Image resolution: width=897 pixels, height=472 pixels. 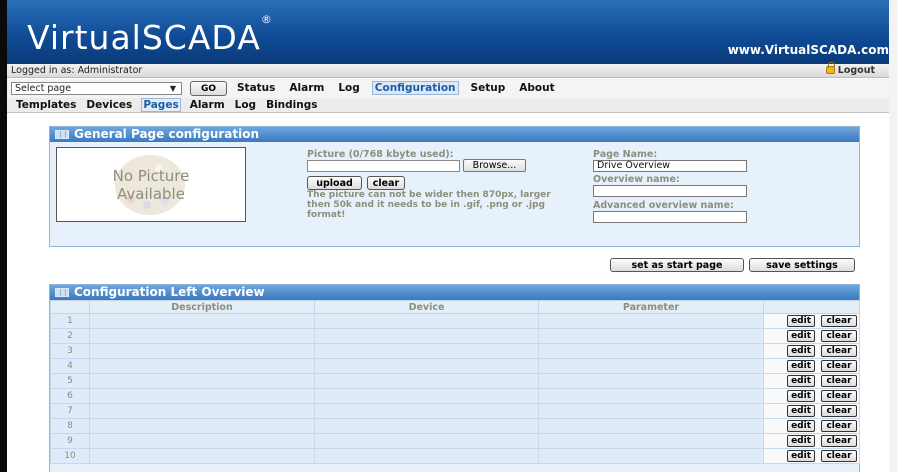 What do you see at coordinates (173, 88) in the screenshot?
I see `chevron-down-icon: ▼` at bounding box center [173, 88].